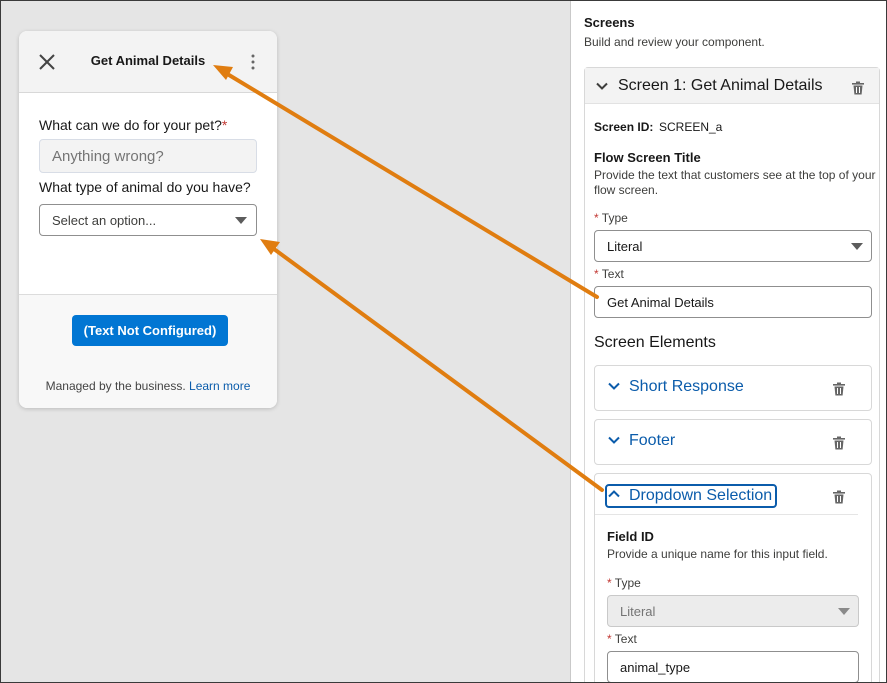  I want to click on screen-section-header: Screen 1: Get Animal Details, so click(732, 86).